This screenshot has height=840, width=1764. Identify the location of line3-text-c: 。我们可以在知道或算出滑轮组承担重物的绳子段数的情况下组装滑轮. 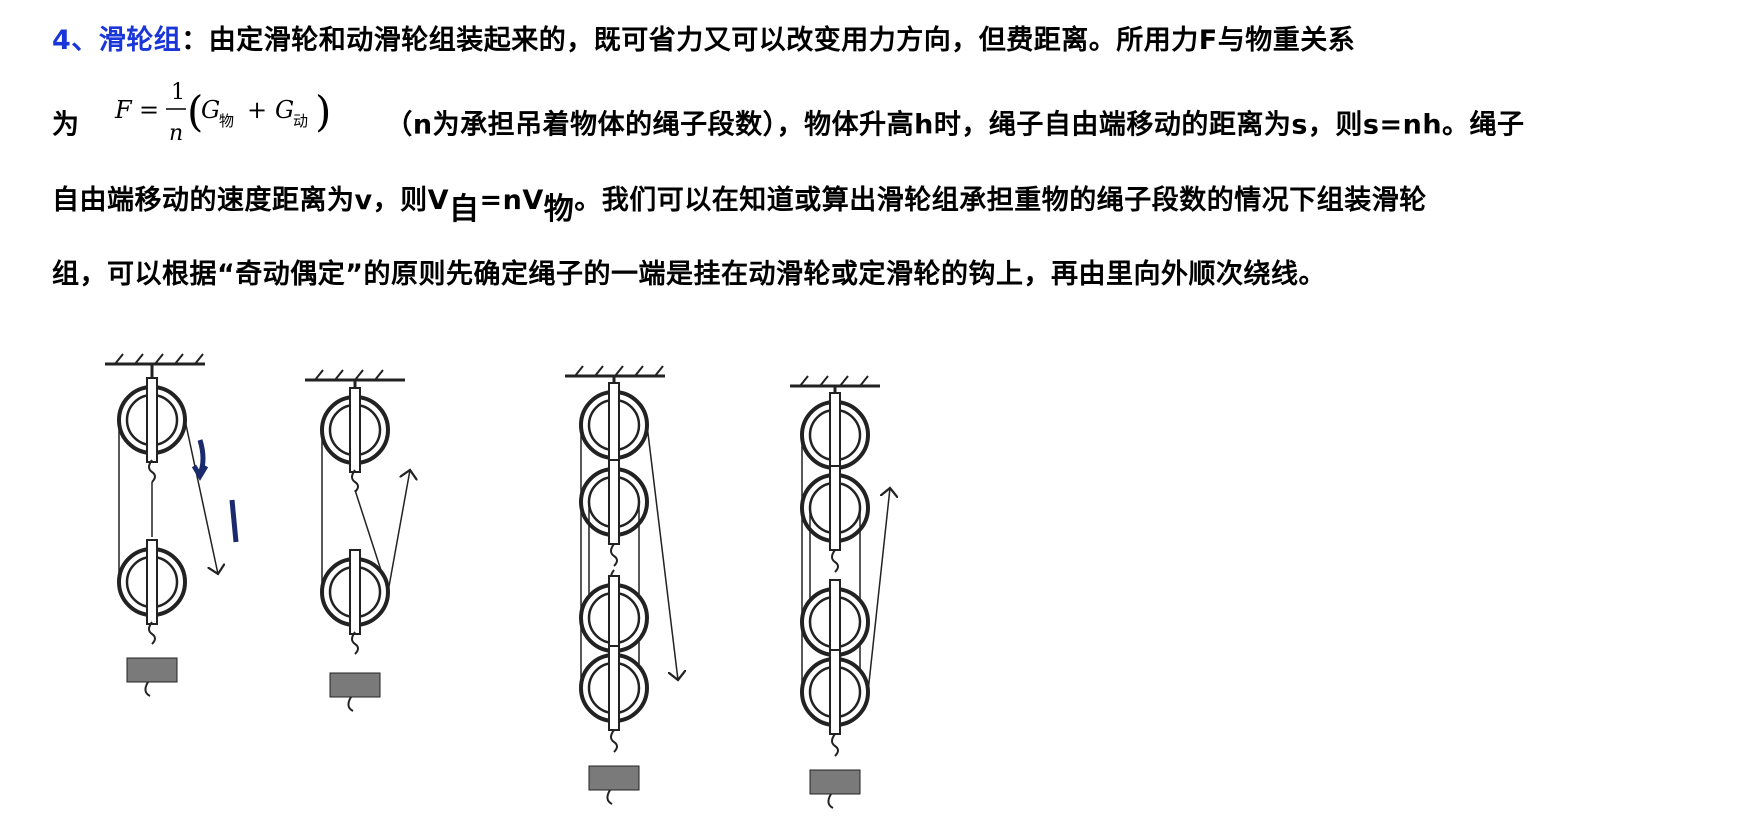
(1000, 200).